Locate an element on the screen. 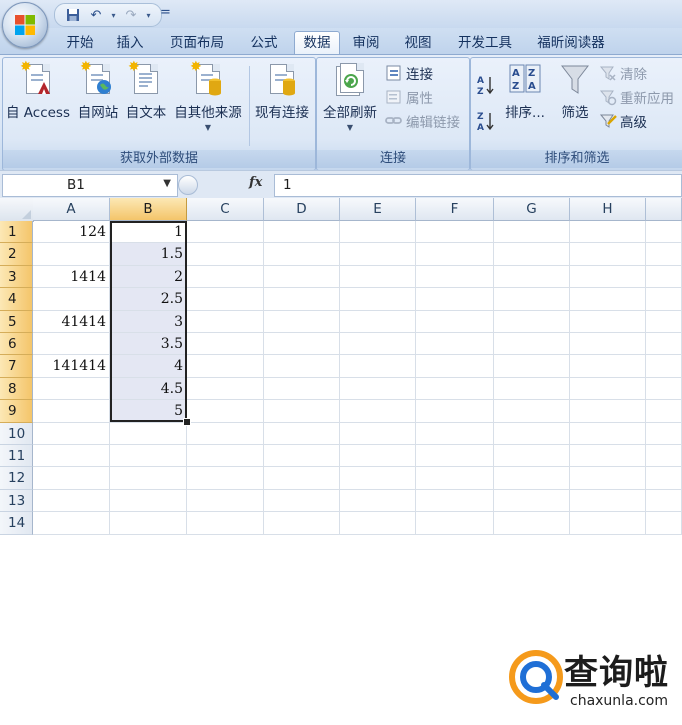 This screenshot has width=682, height=725. clear-filter-button: 清除 is located at coordinates (623, 72).